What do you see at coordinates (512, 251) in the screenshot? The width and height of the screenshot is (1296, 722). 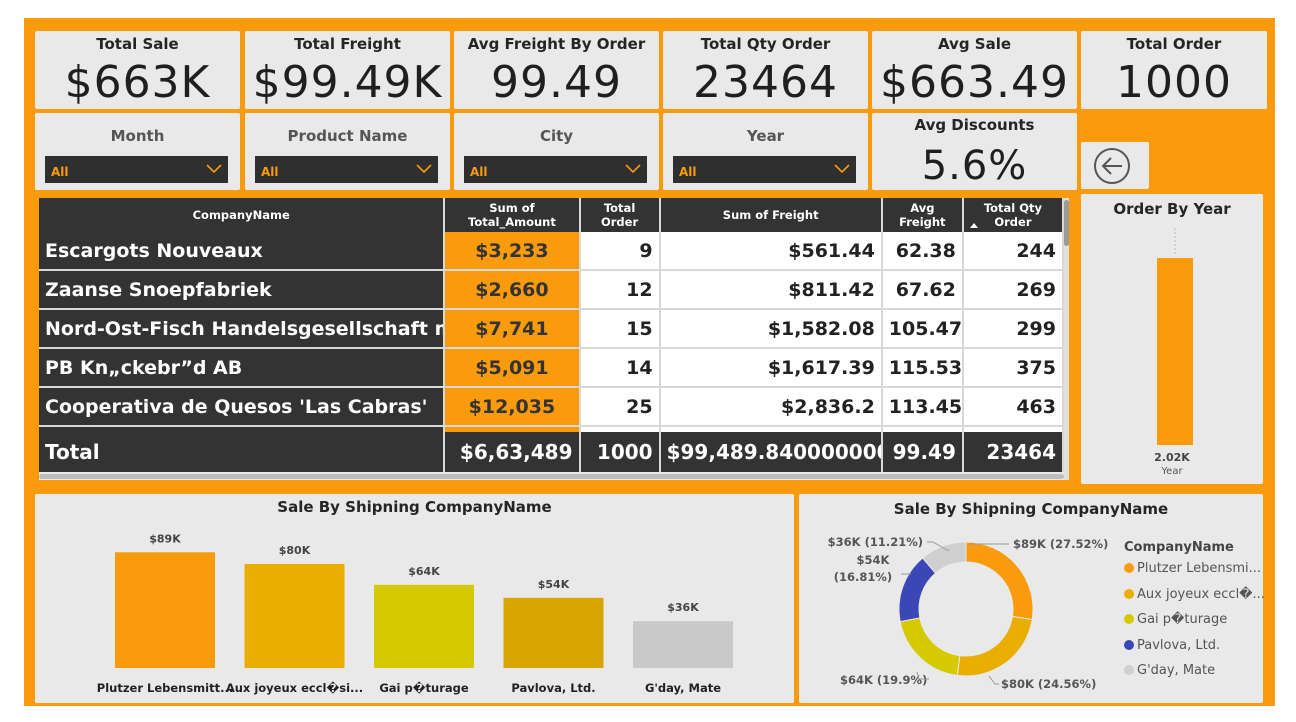 I see `amount-cell: $3,233` at bounding box center [512, 251].